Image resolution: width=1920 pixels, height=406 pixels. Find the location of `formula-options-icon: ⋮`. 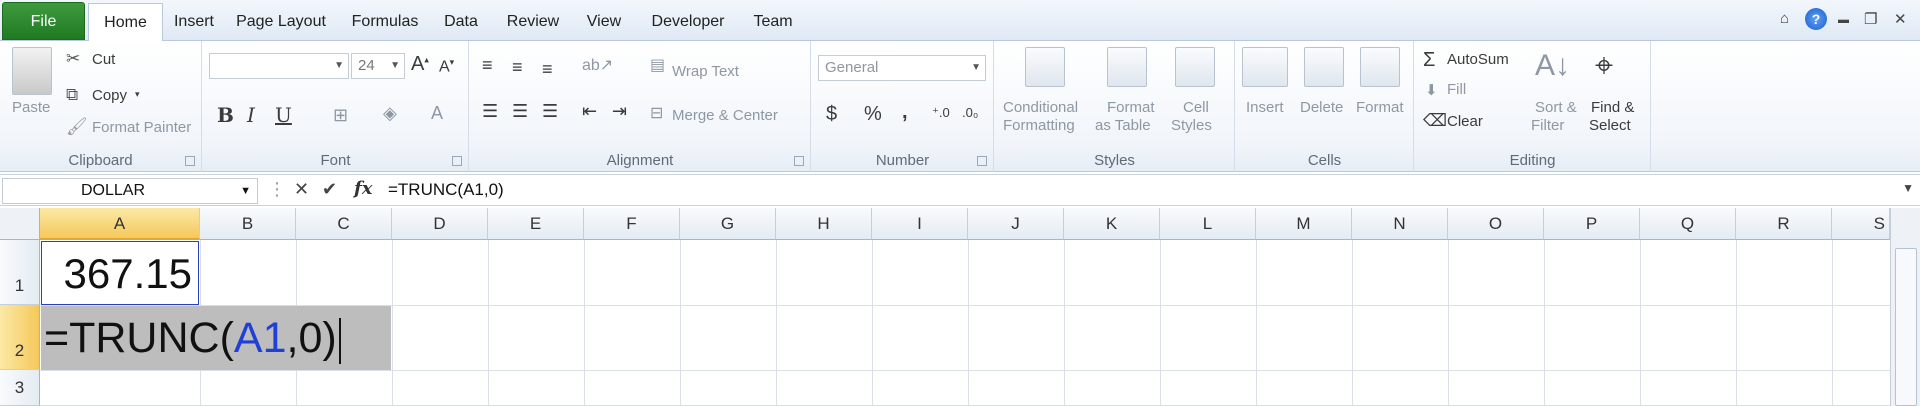

formula-options-icon: ⋮ is located at coordinates (277, 189).